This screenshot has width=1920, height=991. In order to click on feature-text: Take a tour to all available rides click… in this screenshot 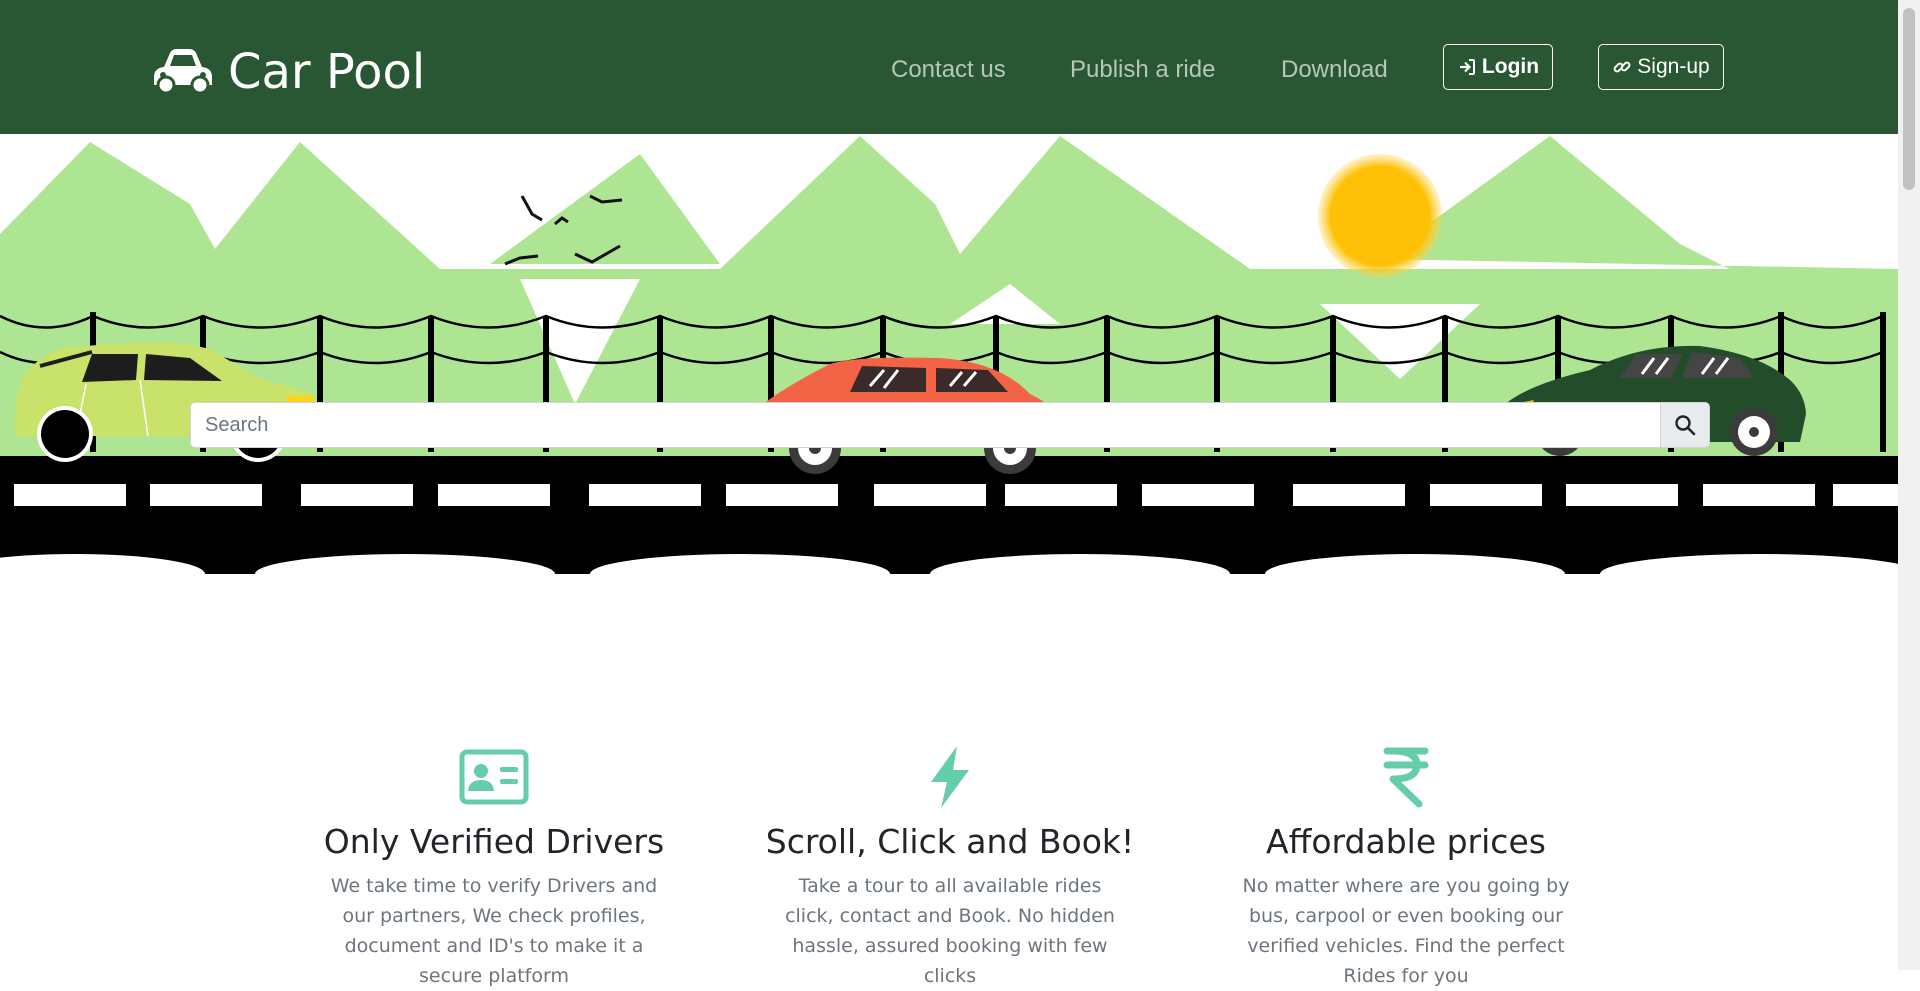, I will do `click(950, 931)`.